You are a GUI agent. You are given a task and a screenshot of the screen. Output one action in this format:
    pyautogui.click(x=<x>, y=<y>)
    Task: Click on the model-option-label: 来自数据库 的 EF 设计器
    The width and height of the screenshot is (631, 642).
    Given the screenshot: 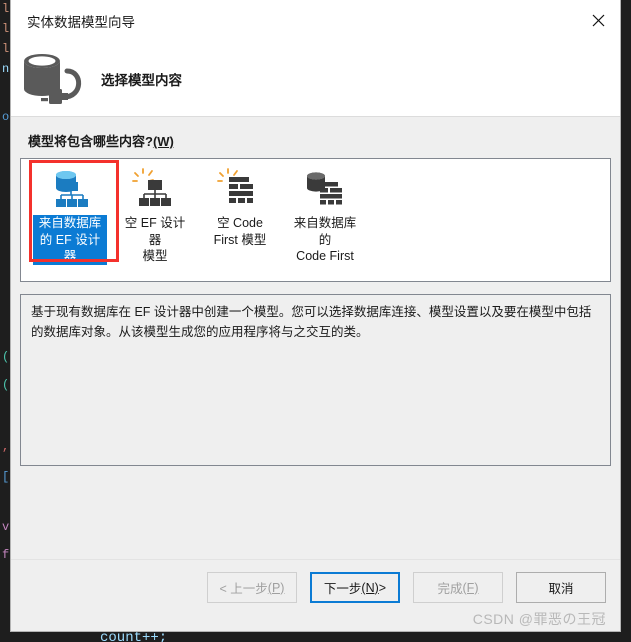 What is the action you would take?
    pyautogui.click(x=70, y=240)
    